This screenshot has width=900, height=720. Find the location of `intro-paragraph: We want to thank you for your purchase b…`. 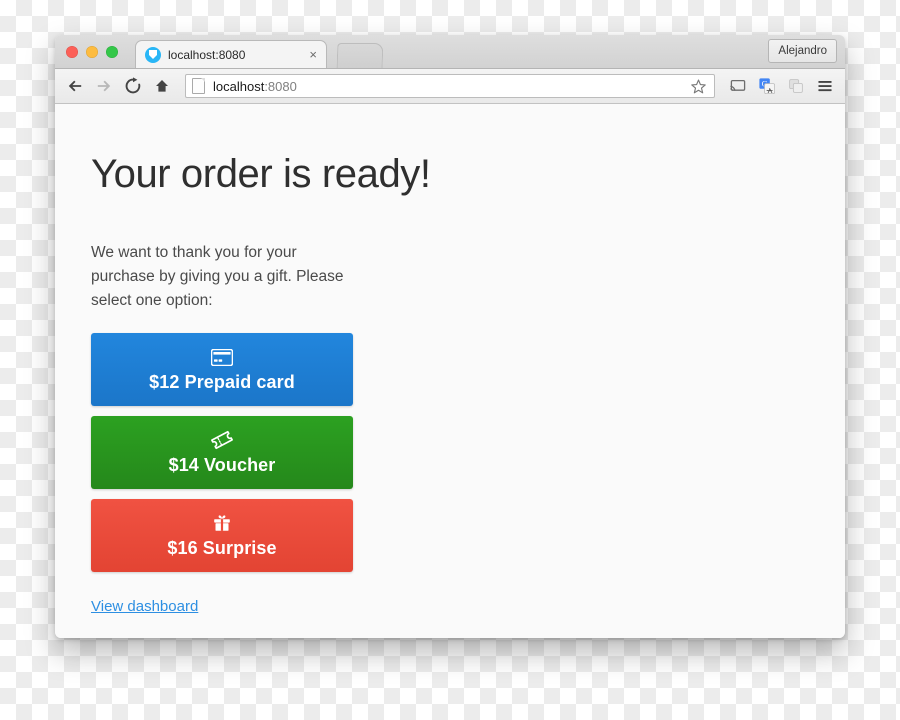

intro-paragraph: We want to thank you for your purchase b… is located at coordinates (217, 277).